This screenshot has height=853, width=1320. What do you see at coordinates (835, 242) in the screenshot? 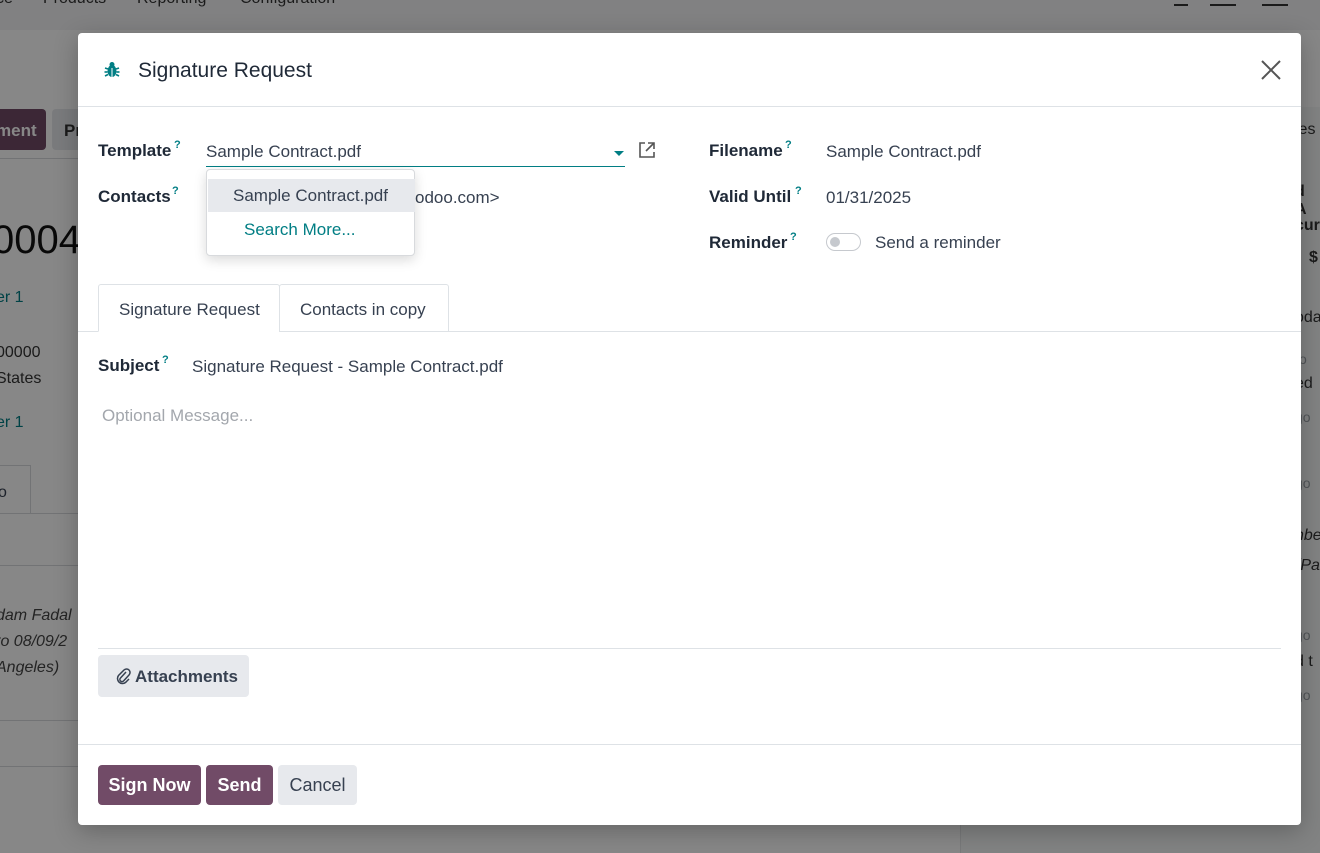
I see `toggle-knob` at bounding box center [835, 242].